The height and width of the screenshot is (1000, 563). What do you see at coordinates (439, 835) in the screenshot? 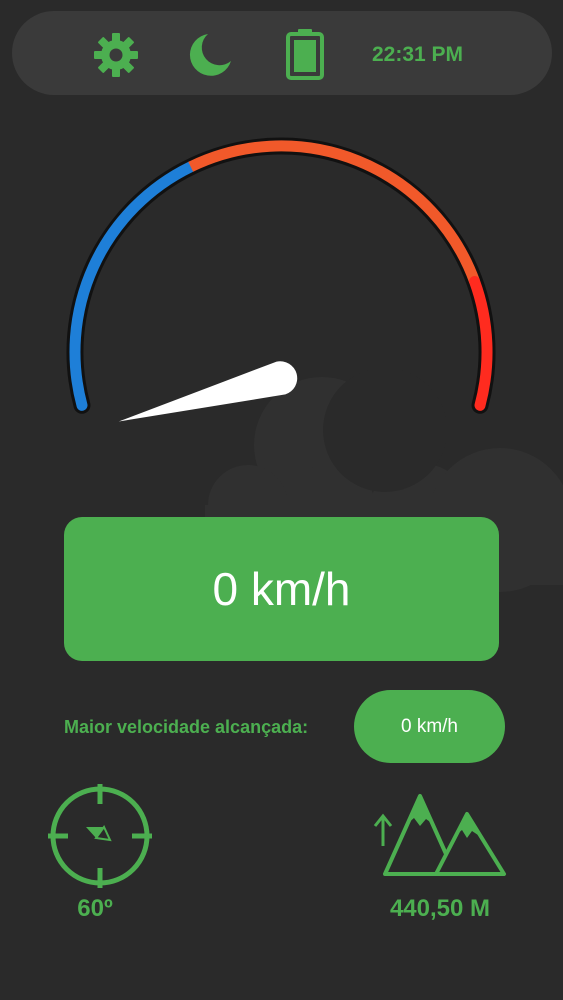
I see `mountains-icon` at bounding box center [439, 835].